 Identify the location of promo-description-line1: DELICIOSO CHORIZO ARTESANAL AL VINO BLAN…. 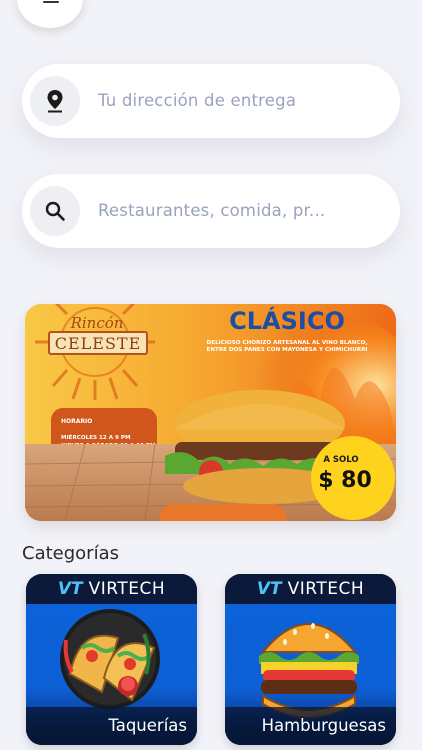
(287, 343).